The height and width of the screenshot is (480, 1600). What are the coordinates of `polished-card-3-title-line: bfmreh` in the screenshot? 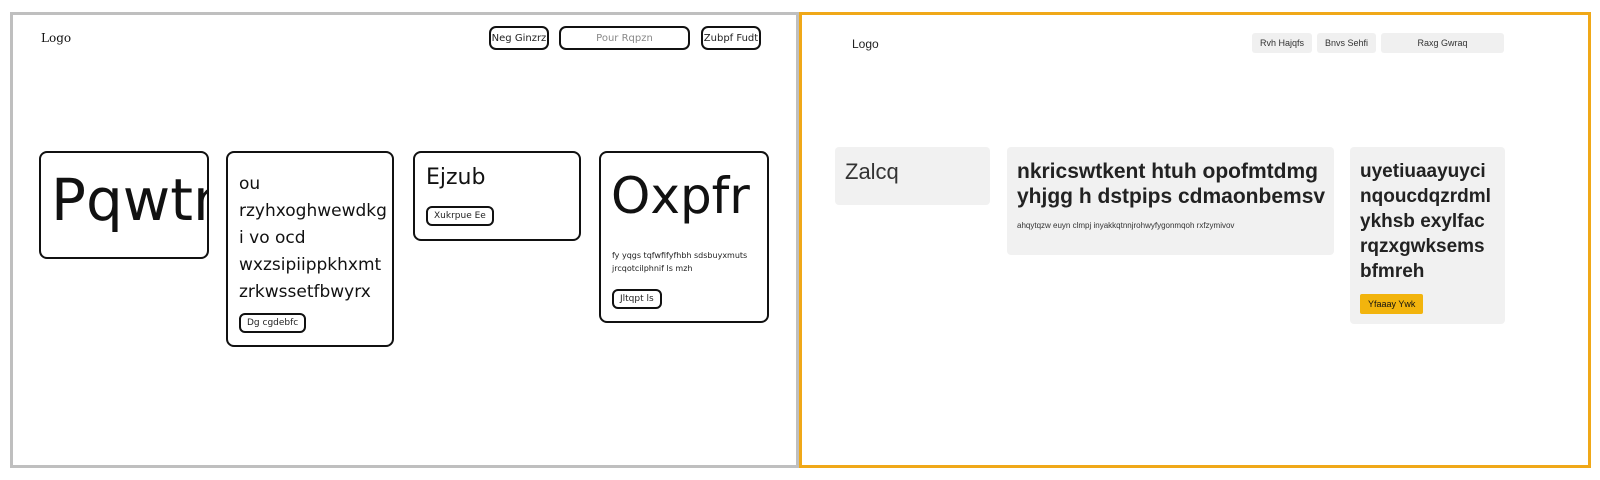 It's located at (1392, 271).